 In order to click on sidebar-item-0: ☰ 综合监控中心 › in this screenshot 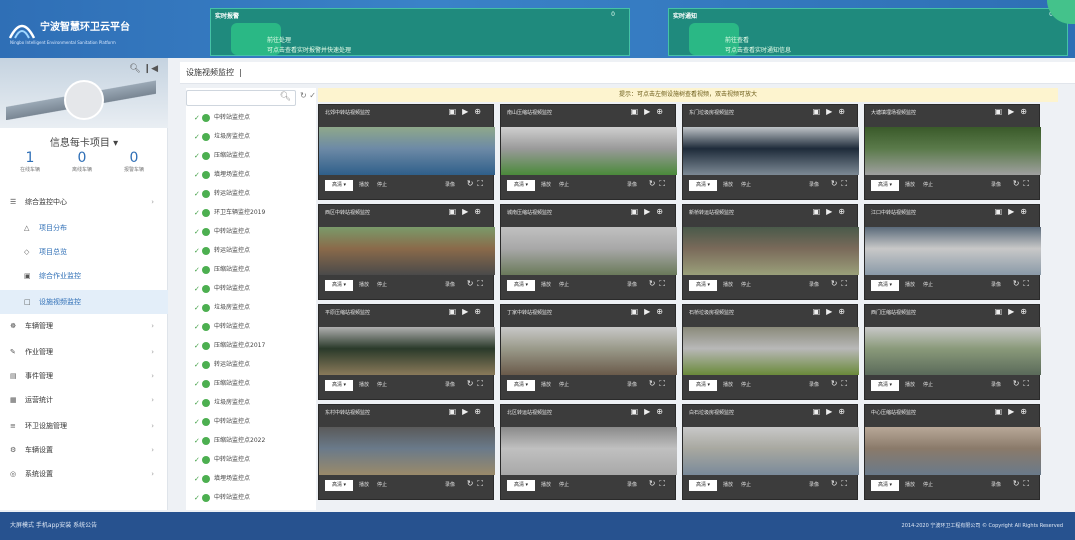, I will do `click(84, 202)`.